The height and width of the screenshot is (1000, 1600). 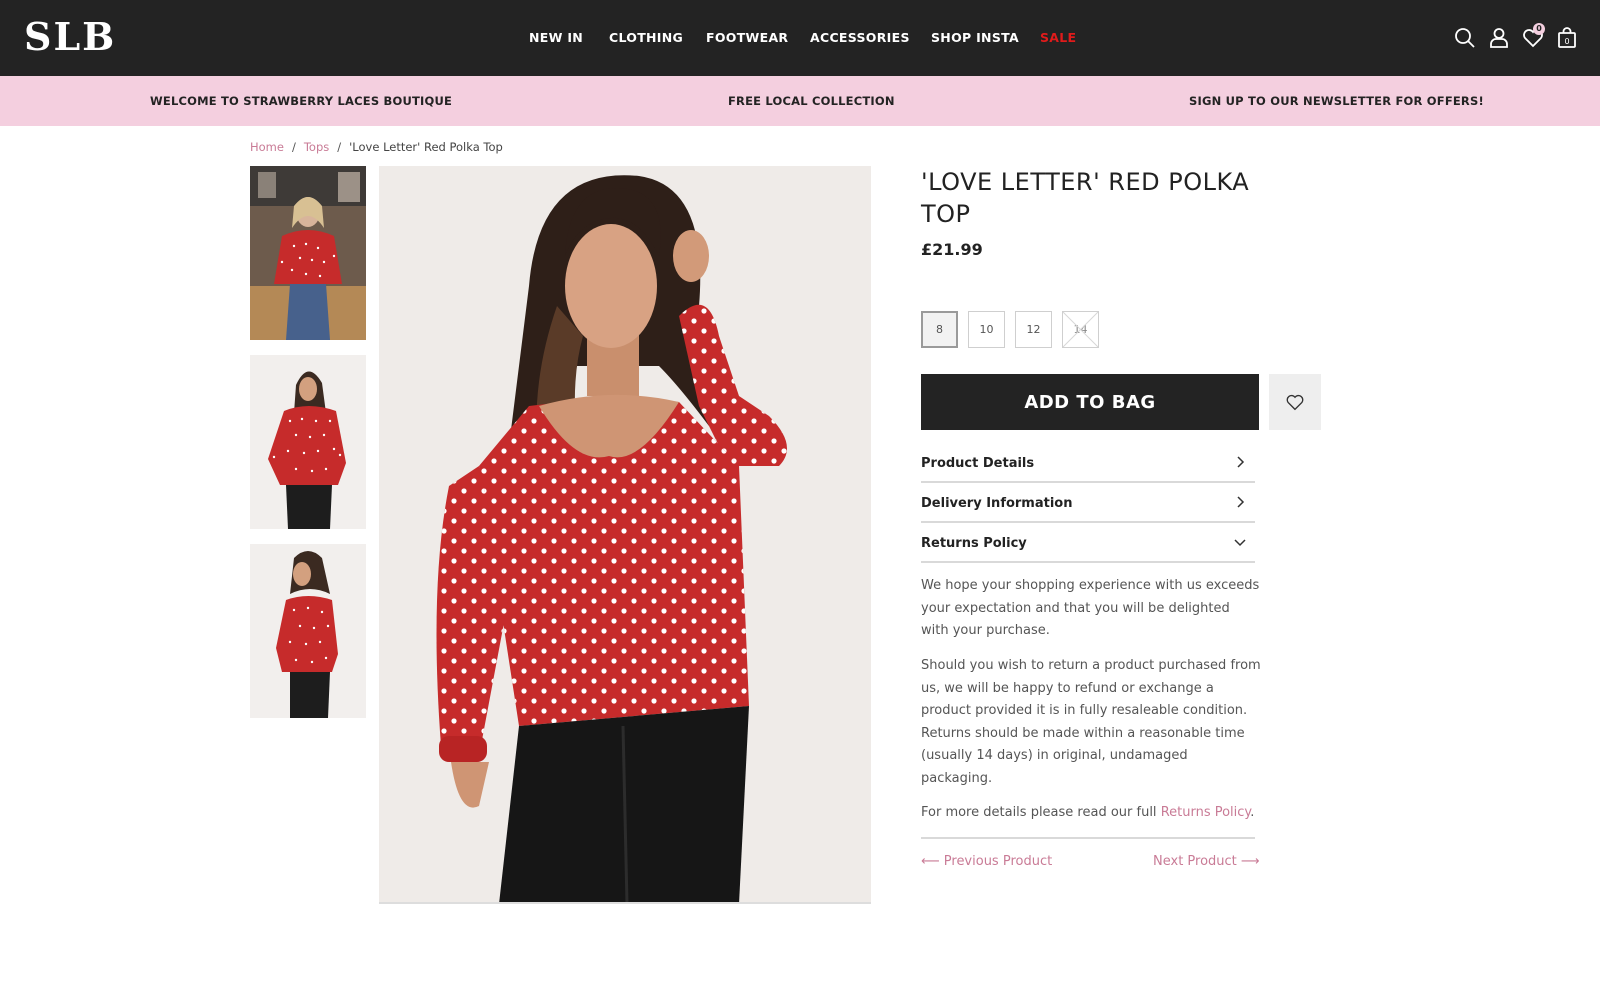 I want to click on size-option-14-unavailable: 14, so click(x=1080, y=329).